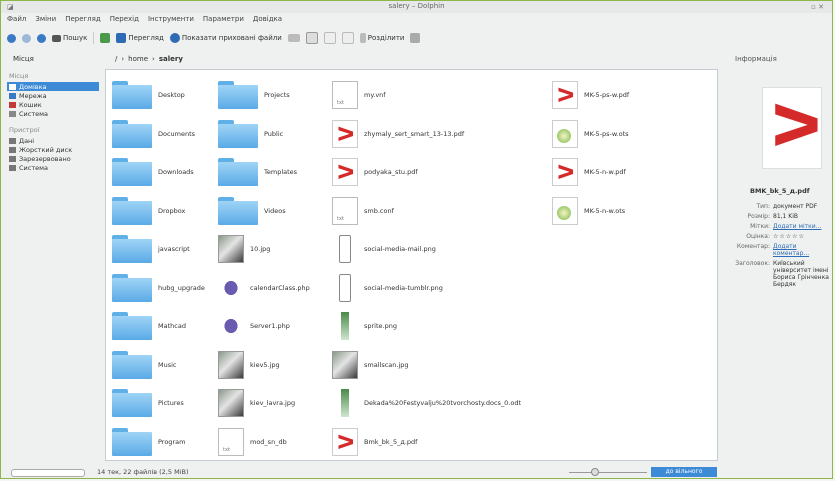 The image size is (835, 481). Describe the element at coordinates (140, 38) in the screenshot. I see `preview-button: Перегляд` at that location.